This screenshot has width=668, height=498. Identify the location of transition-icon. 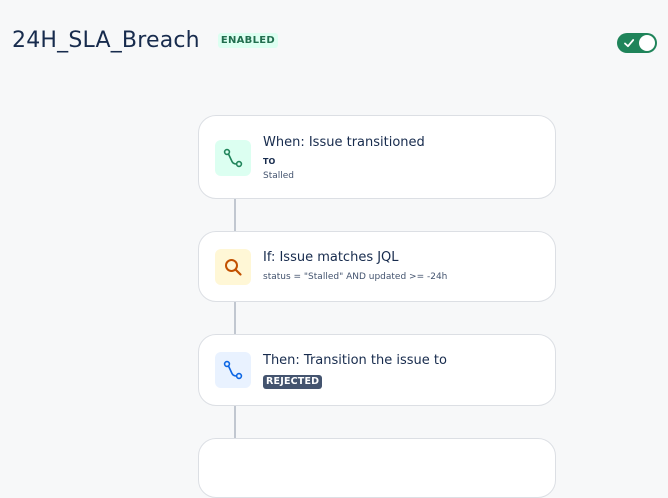
(233, 370).